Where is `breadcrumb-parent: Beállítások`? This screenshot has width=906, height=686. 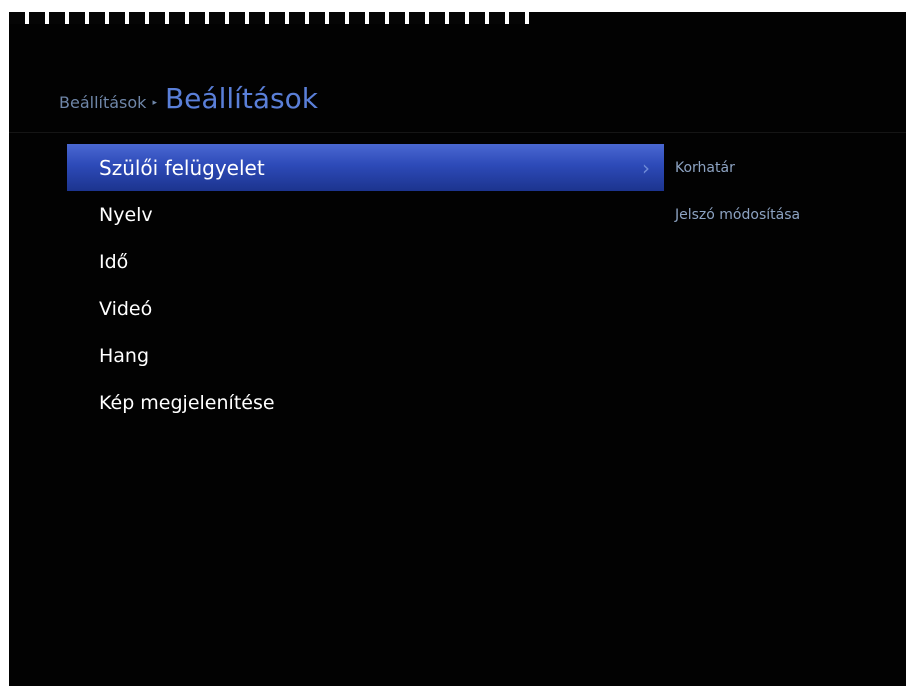
breadcrumb-parent: Beállítások is located at coordinates (102, 102).